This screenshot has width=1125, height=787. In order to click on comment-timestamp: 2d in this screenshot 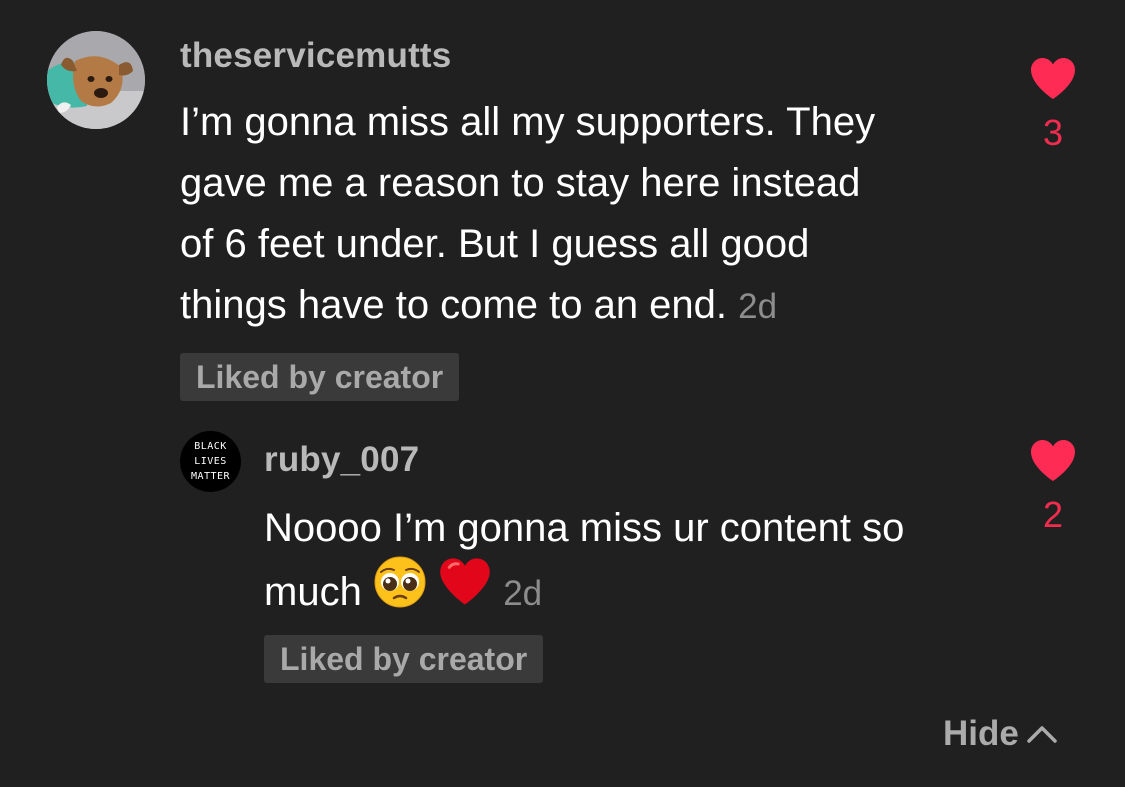, I will do `click(758, 306)`.